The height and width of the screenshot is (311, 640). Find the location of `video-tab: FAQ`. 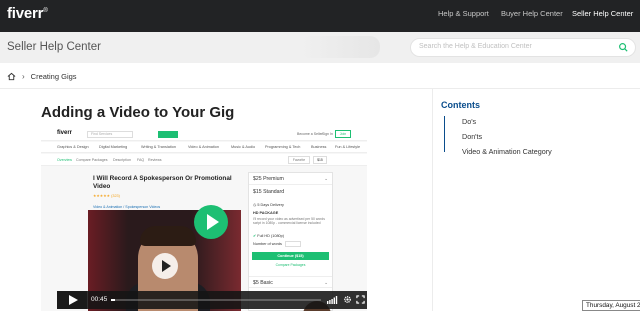

video-tab: FAQ is located at coordinates (141, 160).